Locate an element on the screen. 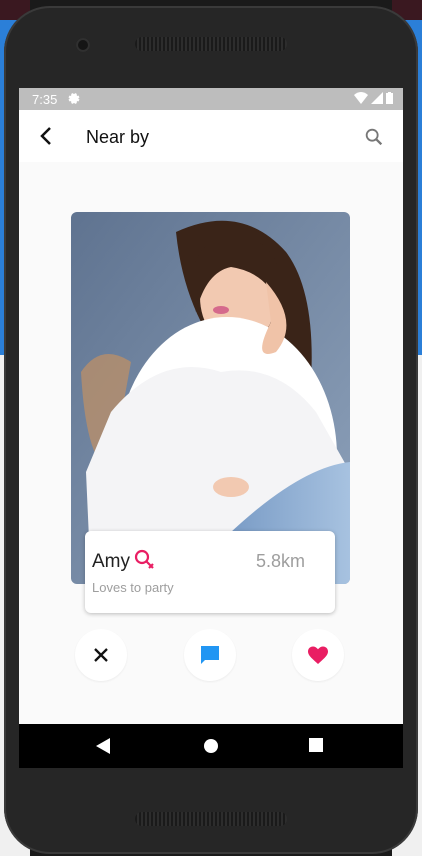 This screenshot has height=856, width=422. chat-button is located at coordinates (210, 655).